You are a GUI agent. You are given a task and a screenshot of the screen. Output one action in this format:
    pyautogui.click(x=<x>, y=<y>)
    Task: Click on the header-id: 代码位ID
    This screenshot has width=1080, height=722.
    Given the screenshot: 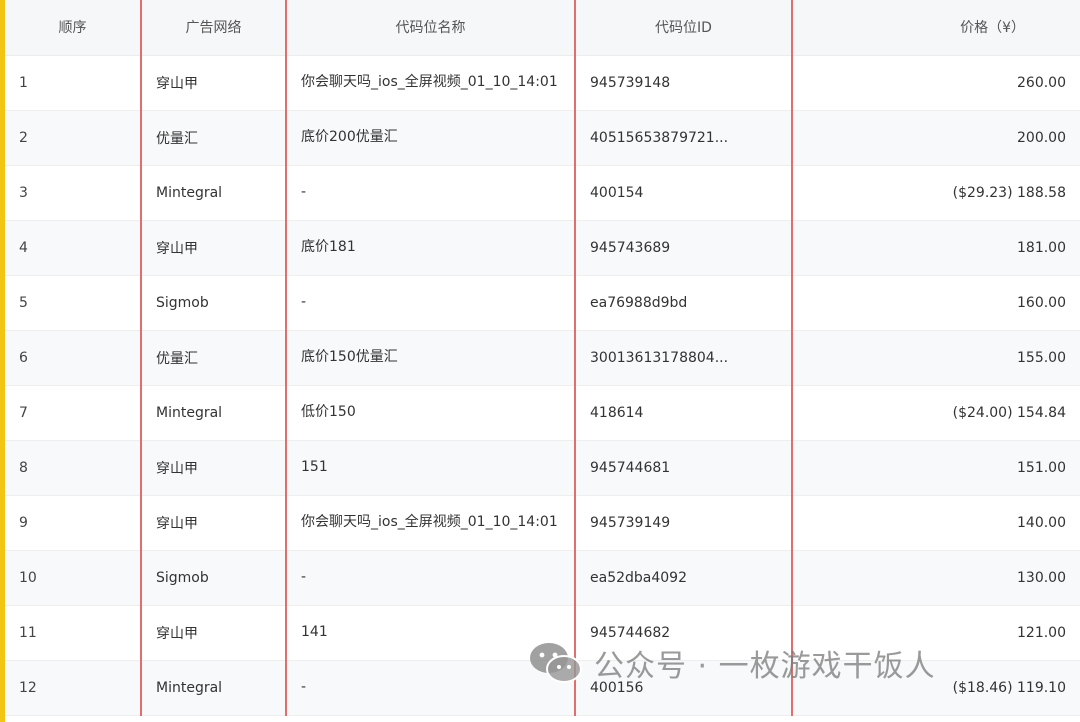 What is the action you would take?
    pyautogui.click(x=684, y=28)
    